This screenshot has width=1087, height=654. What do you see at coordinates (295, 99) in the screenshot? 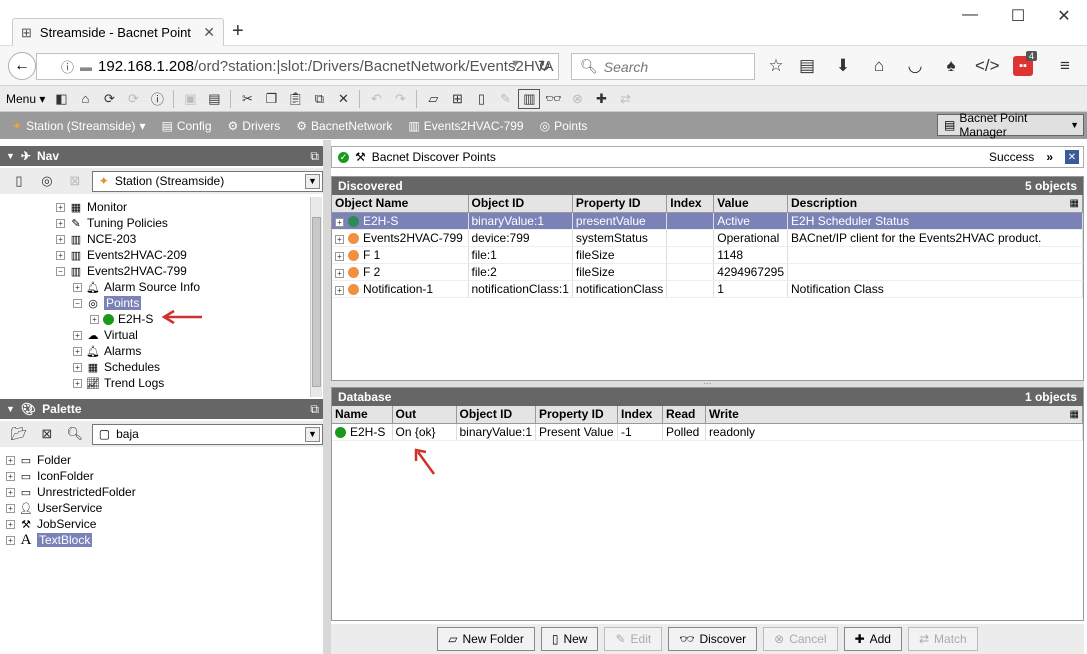
I see `paste-icon: 📋︎` at bounding box center [295, 99].